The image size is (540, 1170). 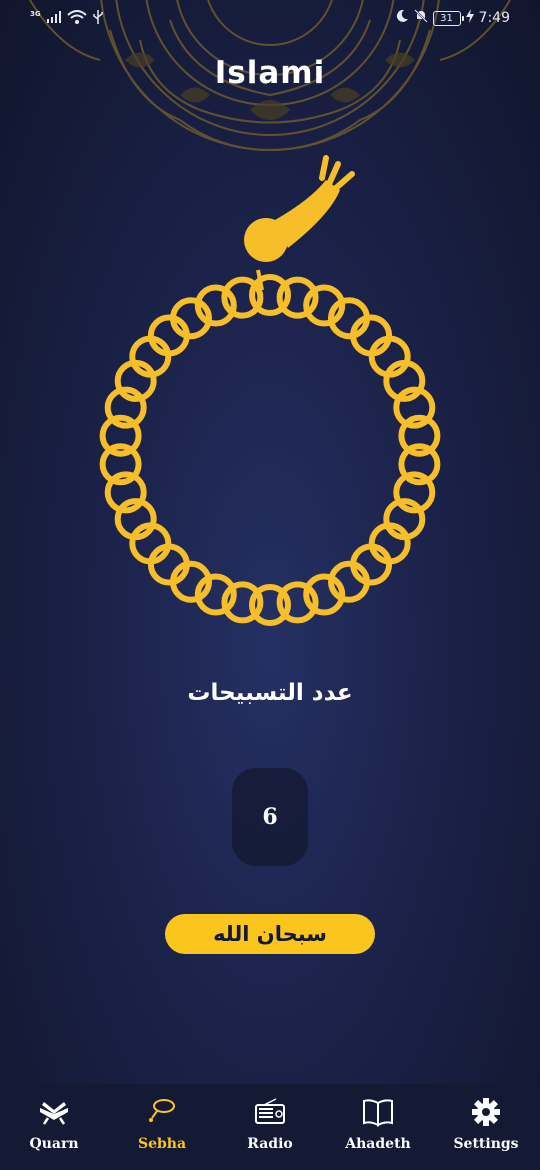 What do you see at coordinates (53, 19) in the screenshot?
I see `signal-icon` at bounding box center [53, 19].